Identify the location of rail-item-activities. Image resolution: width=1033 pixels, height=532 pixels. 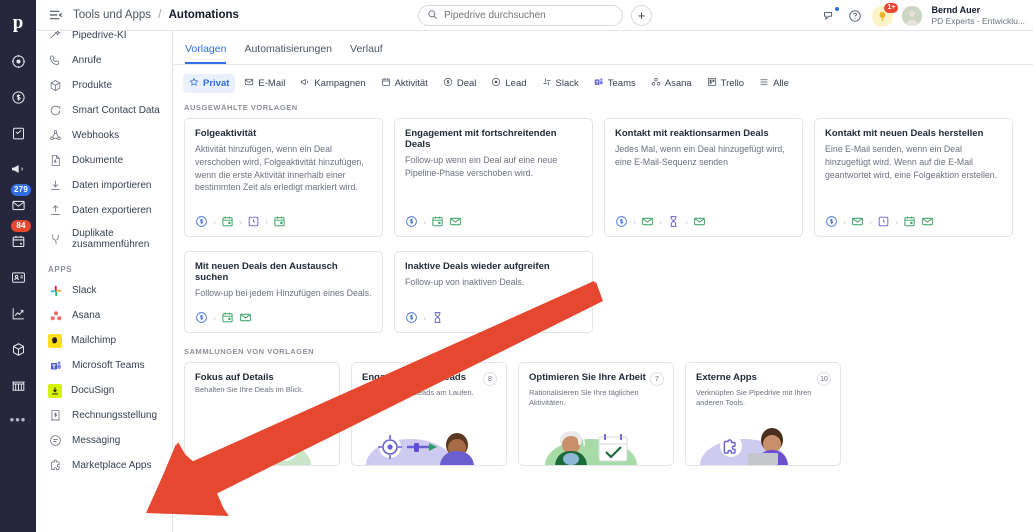
(18, 133).